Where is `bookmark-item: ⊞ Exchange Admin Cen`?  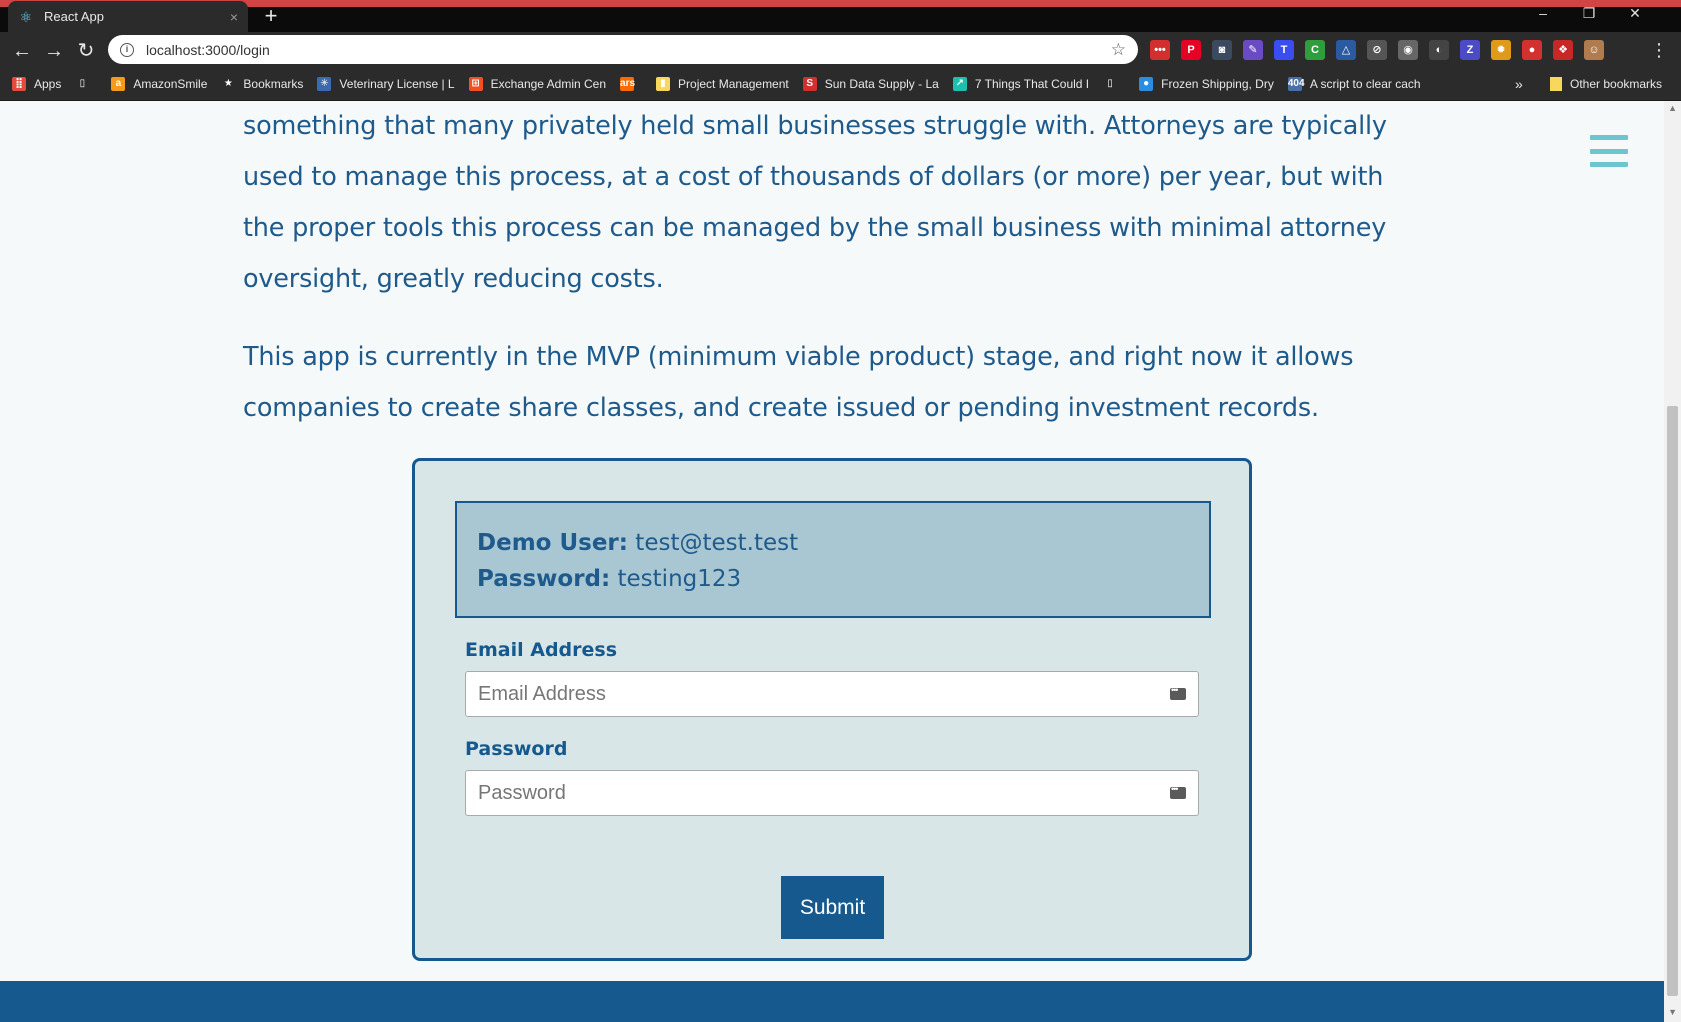
bookmark-item: ⊞ Exchange Admin Cen is located at coordinates (537, 84).